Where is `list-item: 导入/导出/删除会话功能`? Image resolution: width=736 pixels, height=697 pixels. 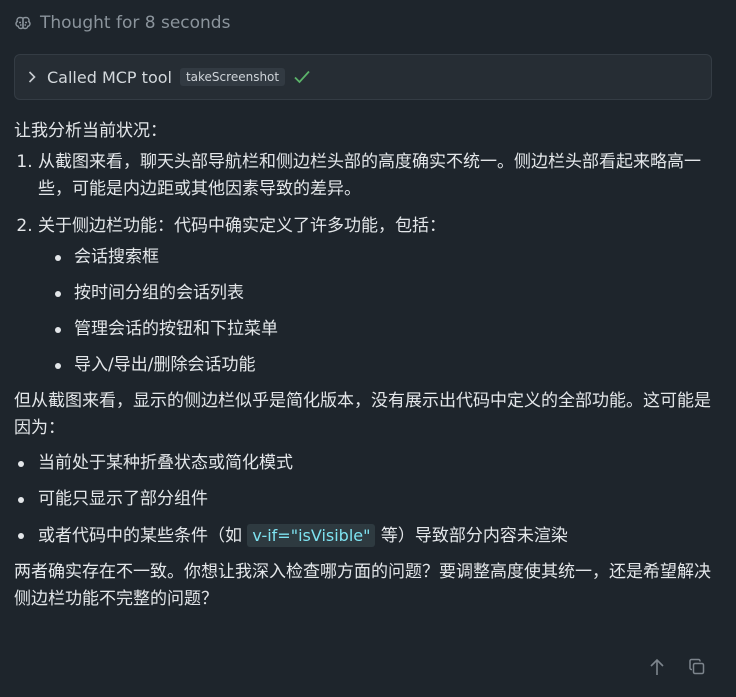
list-item: 导入/导出/删除会话功能 is located at coordinates (381, 365).